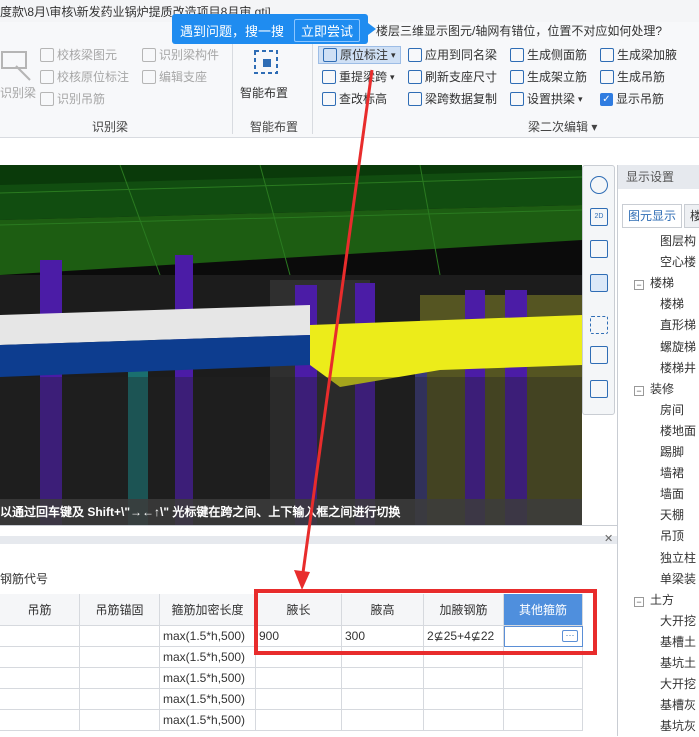  Describe the element at coordinates (452, 99) in the screenshot. I see `span-data-copy-button: 梁跨数据复制` at that location.